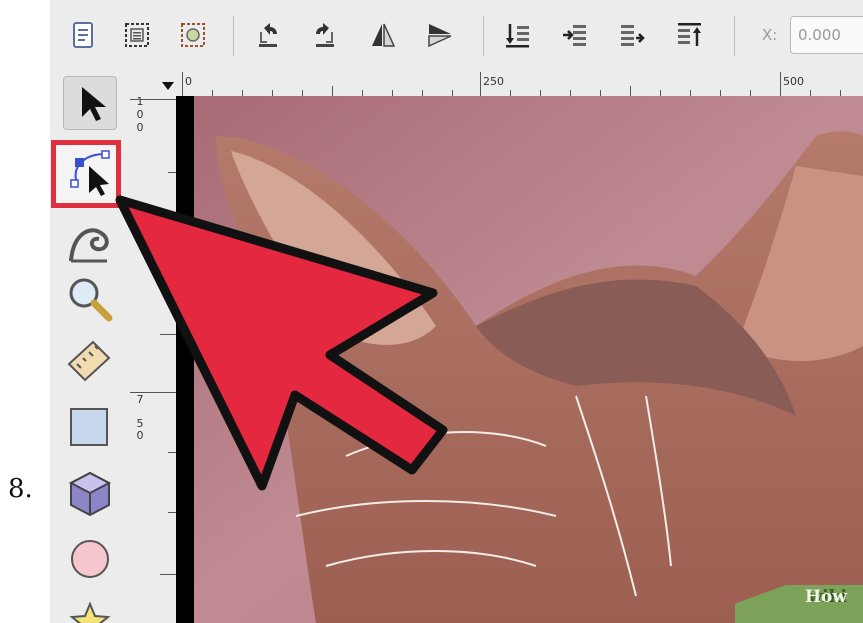 The height and width of the screenshot is (623, 863). I want to click on selector-tool-icon, so click(90, 103).